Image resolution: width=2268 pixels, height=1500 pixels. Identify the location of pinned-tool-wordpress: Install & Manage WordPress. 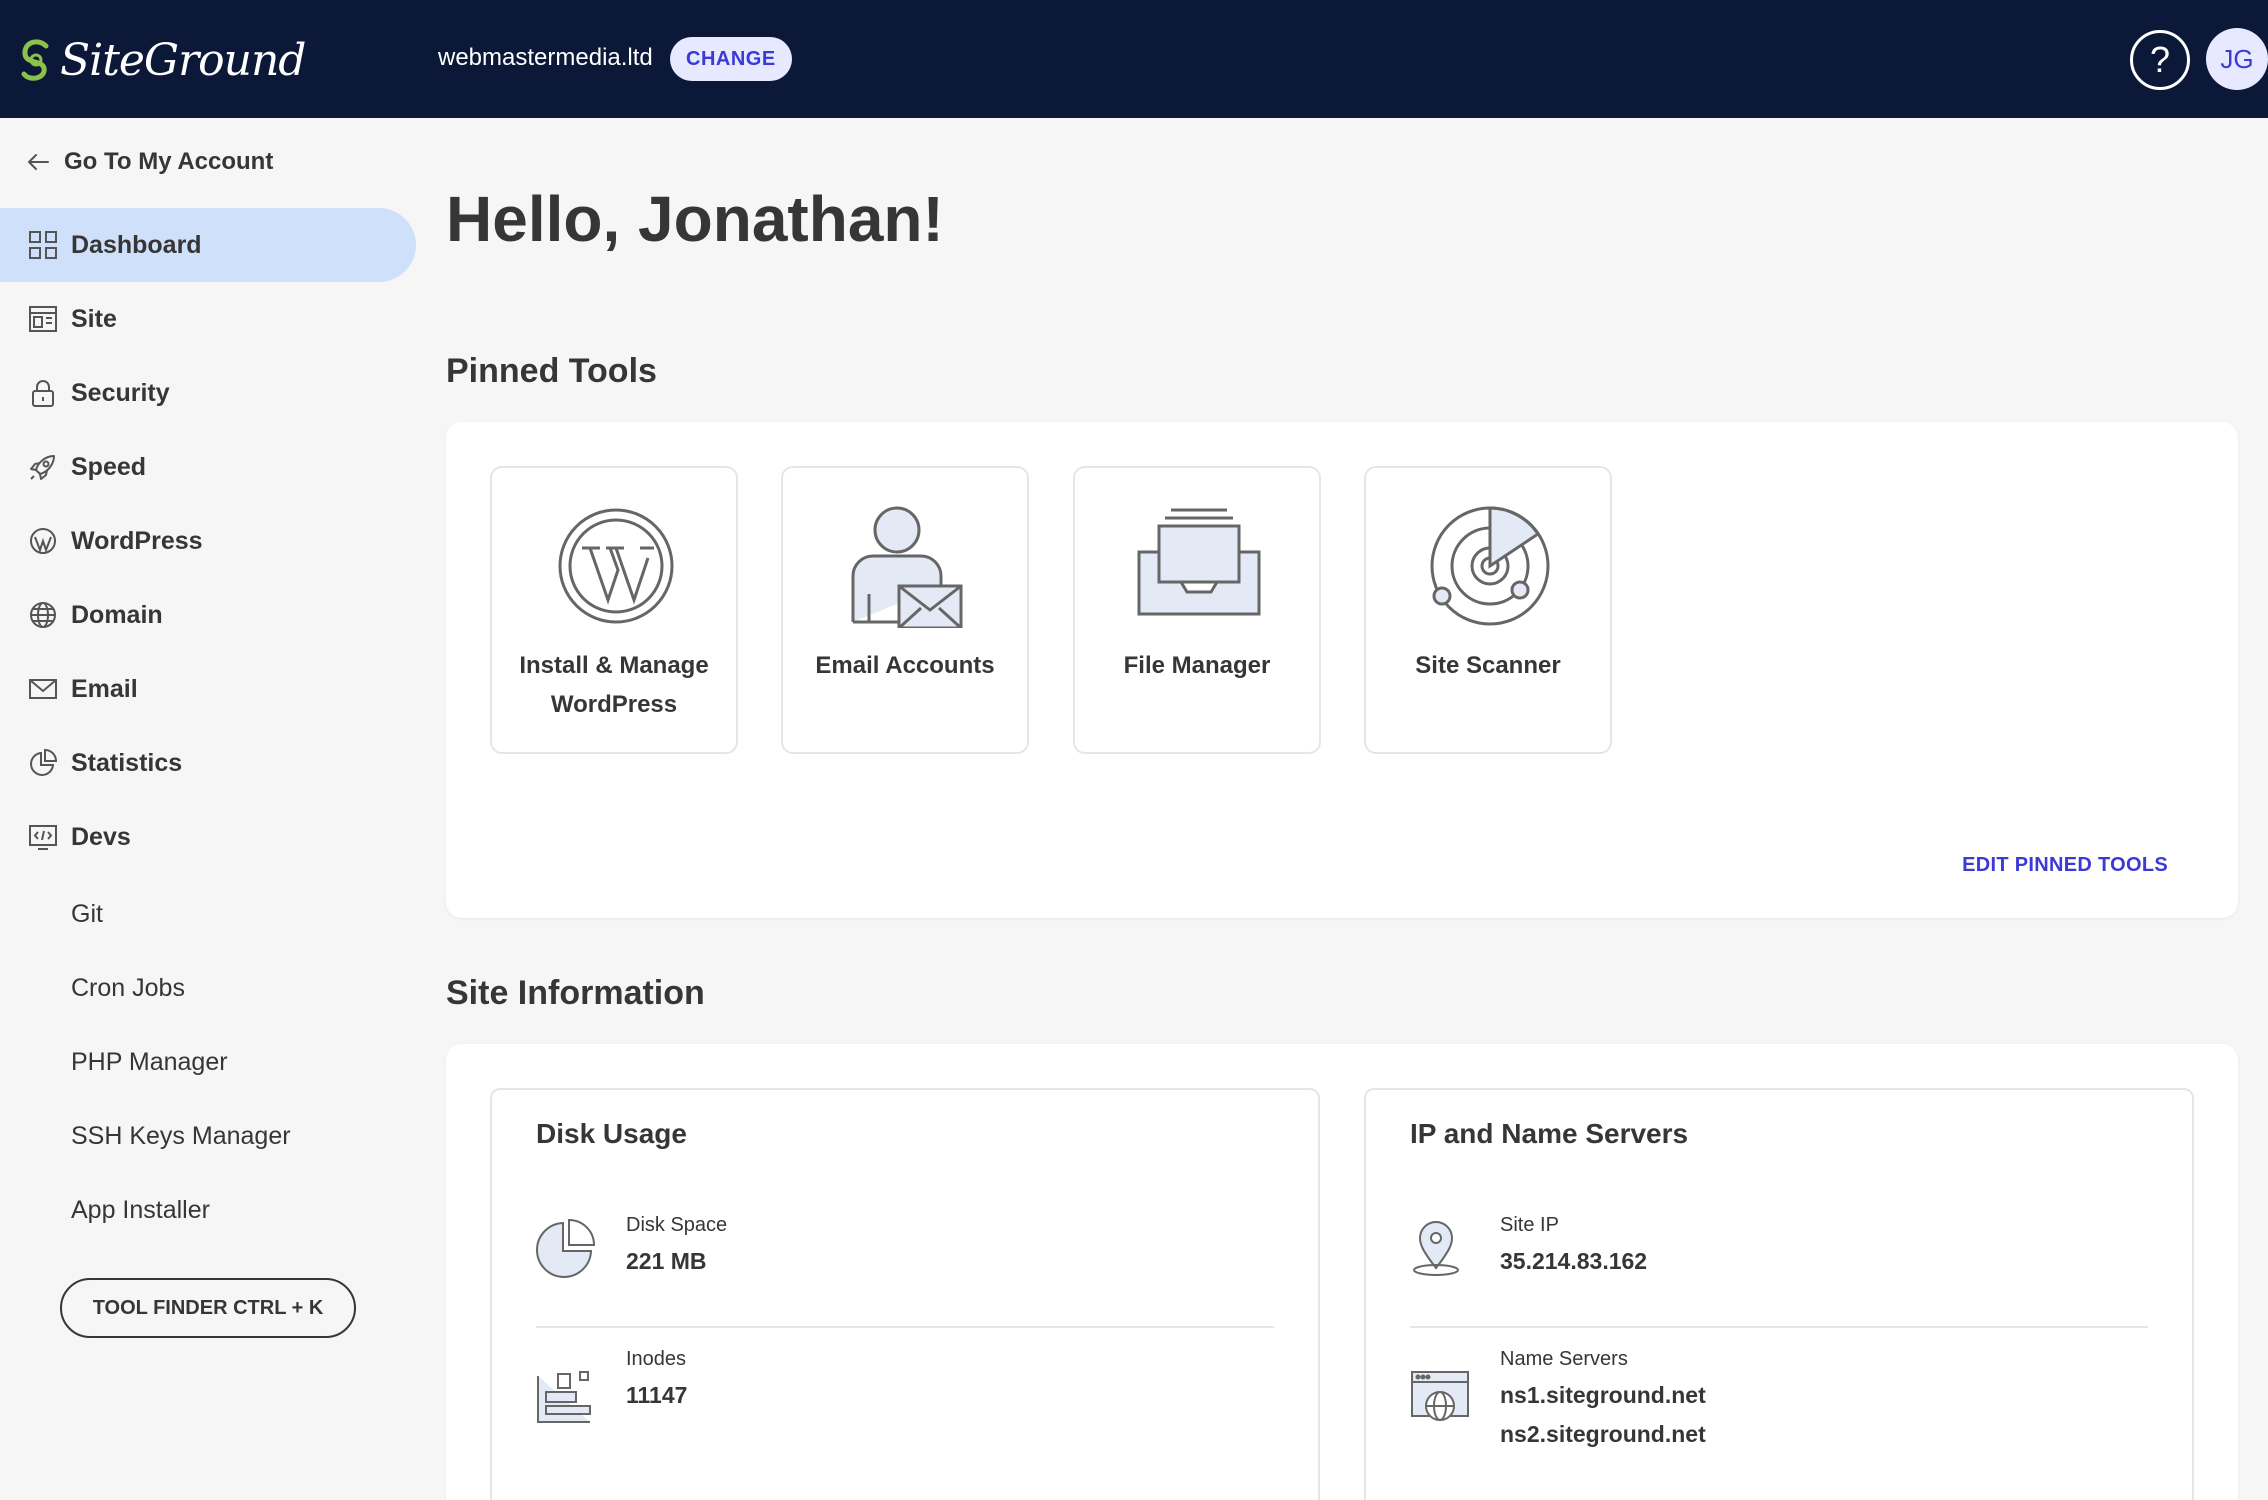
(614, 610).